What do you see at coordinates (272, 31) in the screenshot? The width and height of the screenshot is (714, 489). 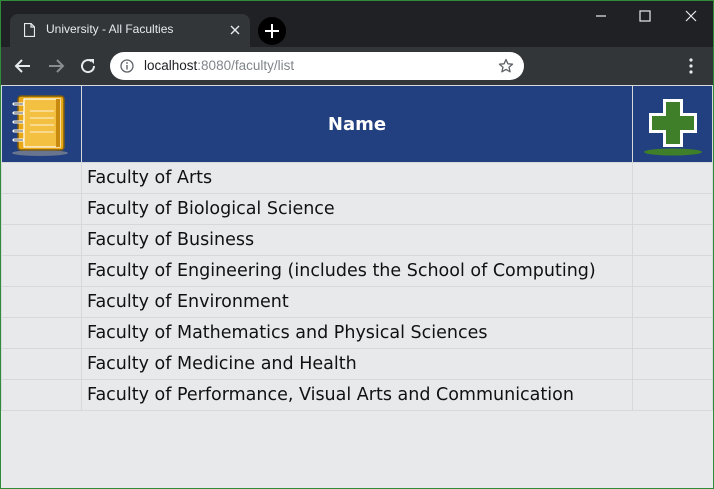 I see `plus-icon` at bounding box center [272, 31].